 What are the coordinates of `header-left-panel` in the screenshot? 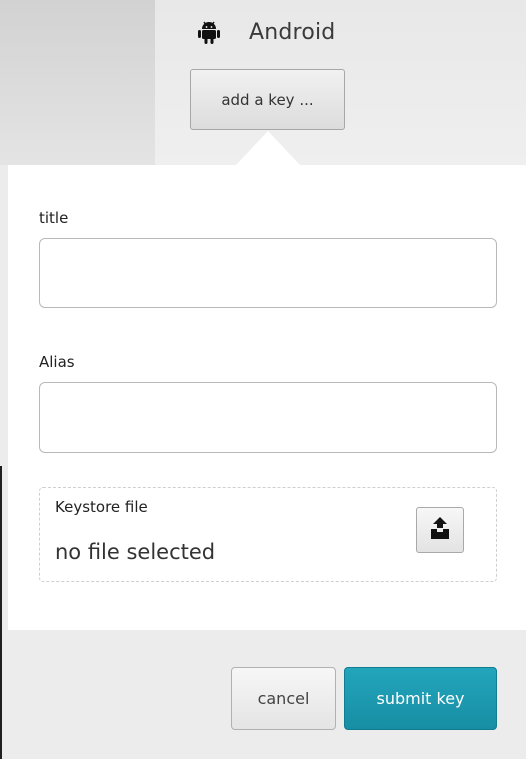 It's located at (77, 82).